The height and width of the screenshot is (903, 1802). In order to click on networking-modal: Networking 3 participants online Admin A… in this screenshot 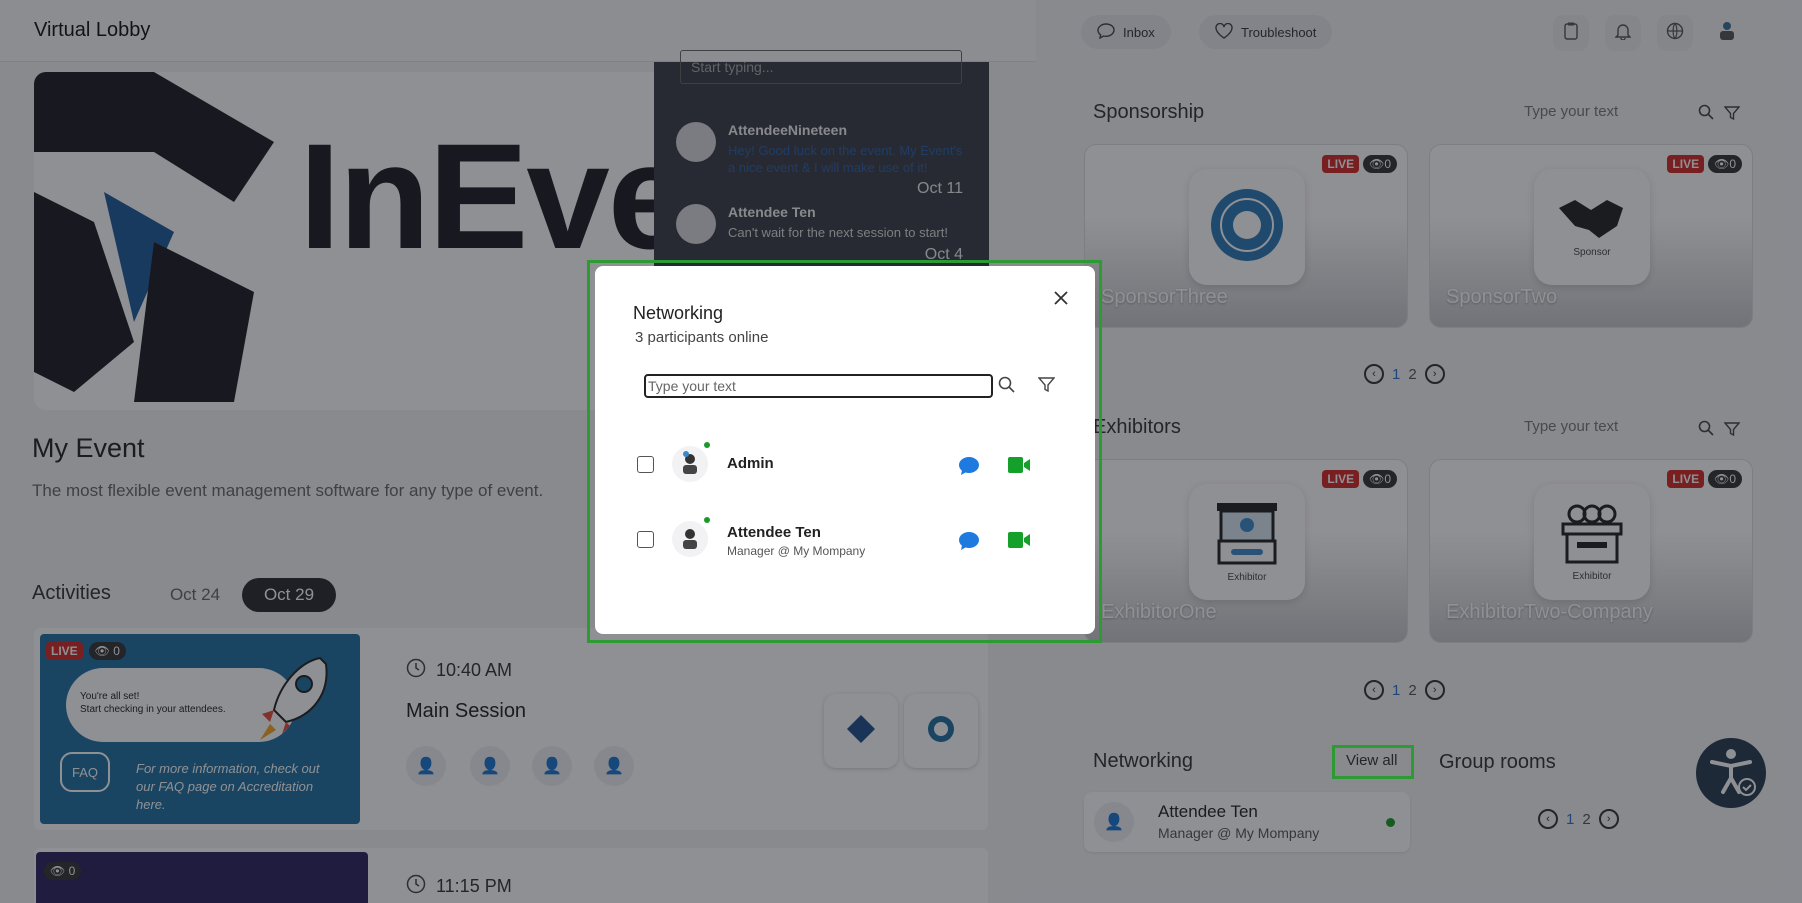, I will do `click(845, 450)`.